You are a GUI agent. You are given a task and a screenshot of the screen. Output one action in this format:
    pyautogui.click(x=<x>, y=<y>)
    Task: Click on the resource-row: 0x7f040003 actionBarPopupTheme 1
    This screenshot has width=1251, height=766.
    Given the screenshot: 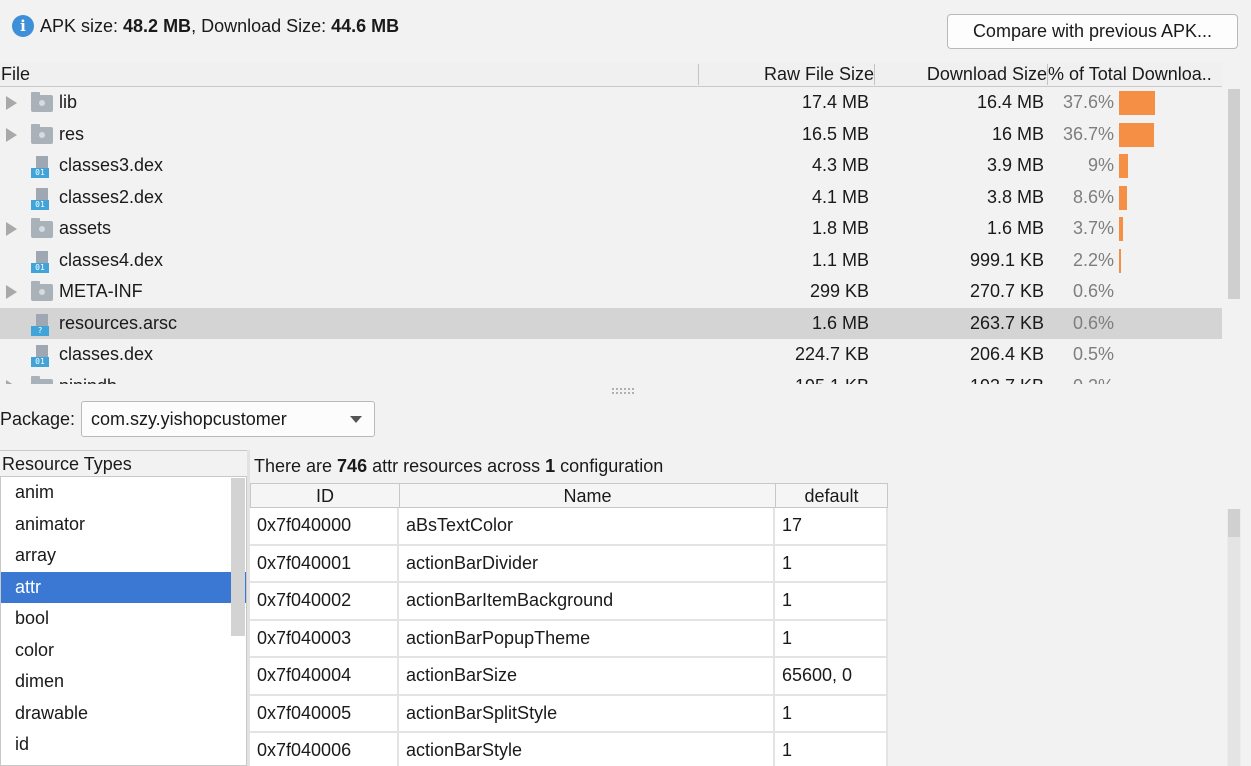 What is the action you would take?
    pyautogui.click(x=569, y=639)
    